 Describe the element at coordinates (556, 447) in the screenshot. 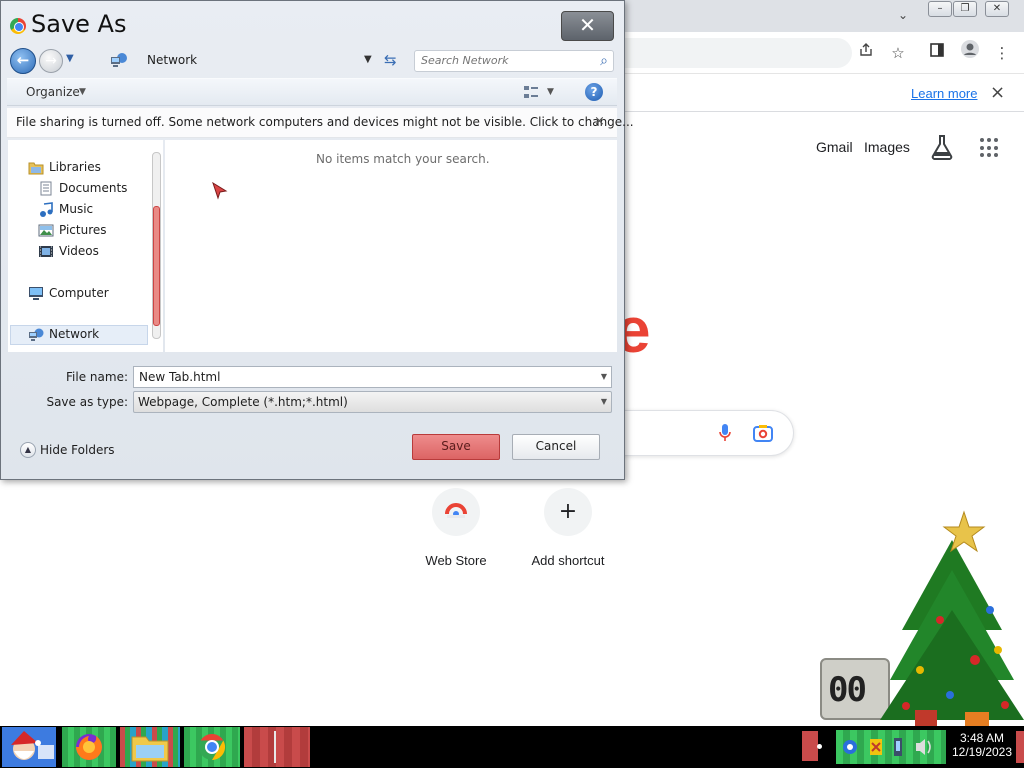

I see `cancel-button: Cancel` at that location.